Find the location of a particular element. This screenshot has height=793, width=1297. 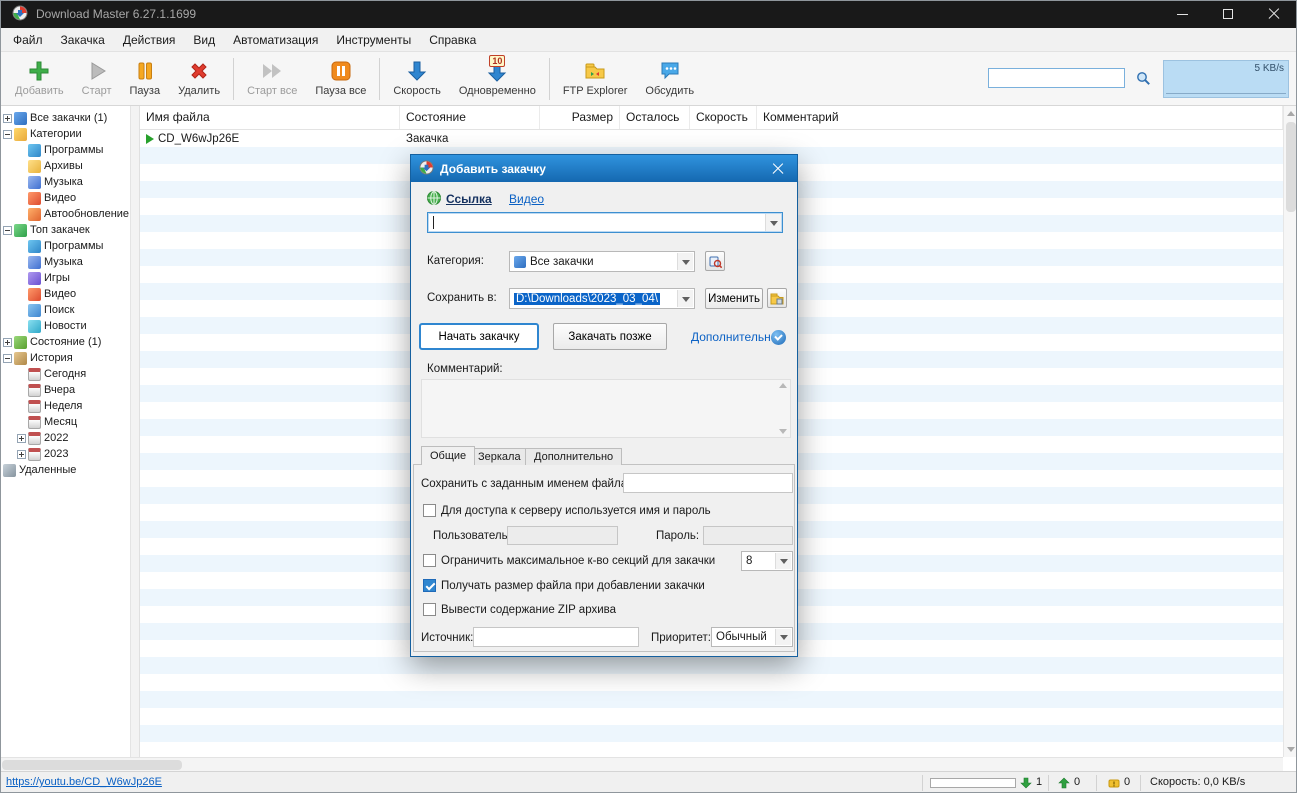

menu-file: Файл is located at coordinates (28, 40).